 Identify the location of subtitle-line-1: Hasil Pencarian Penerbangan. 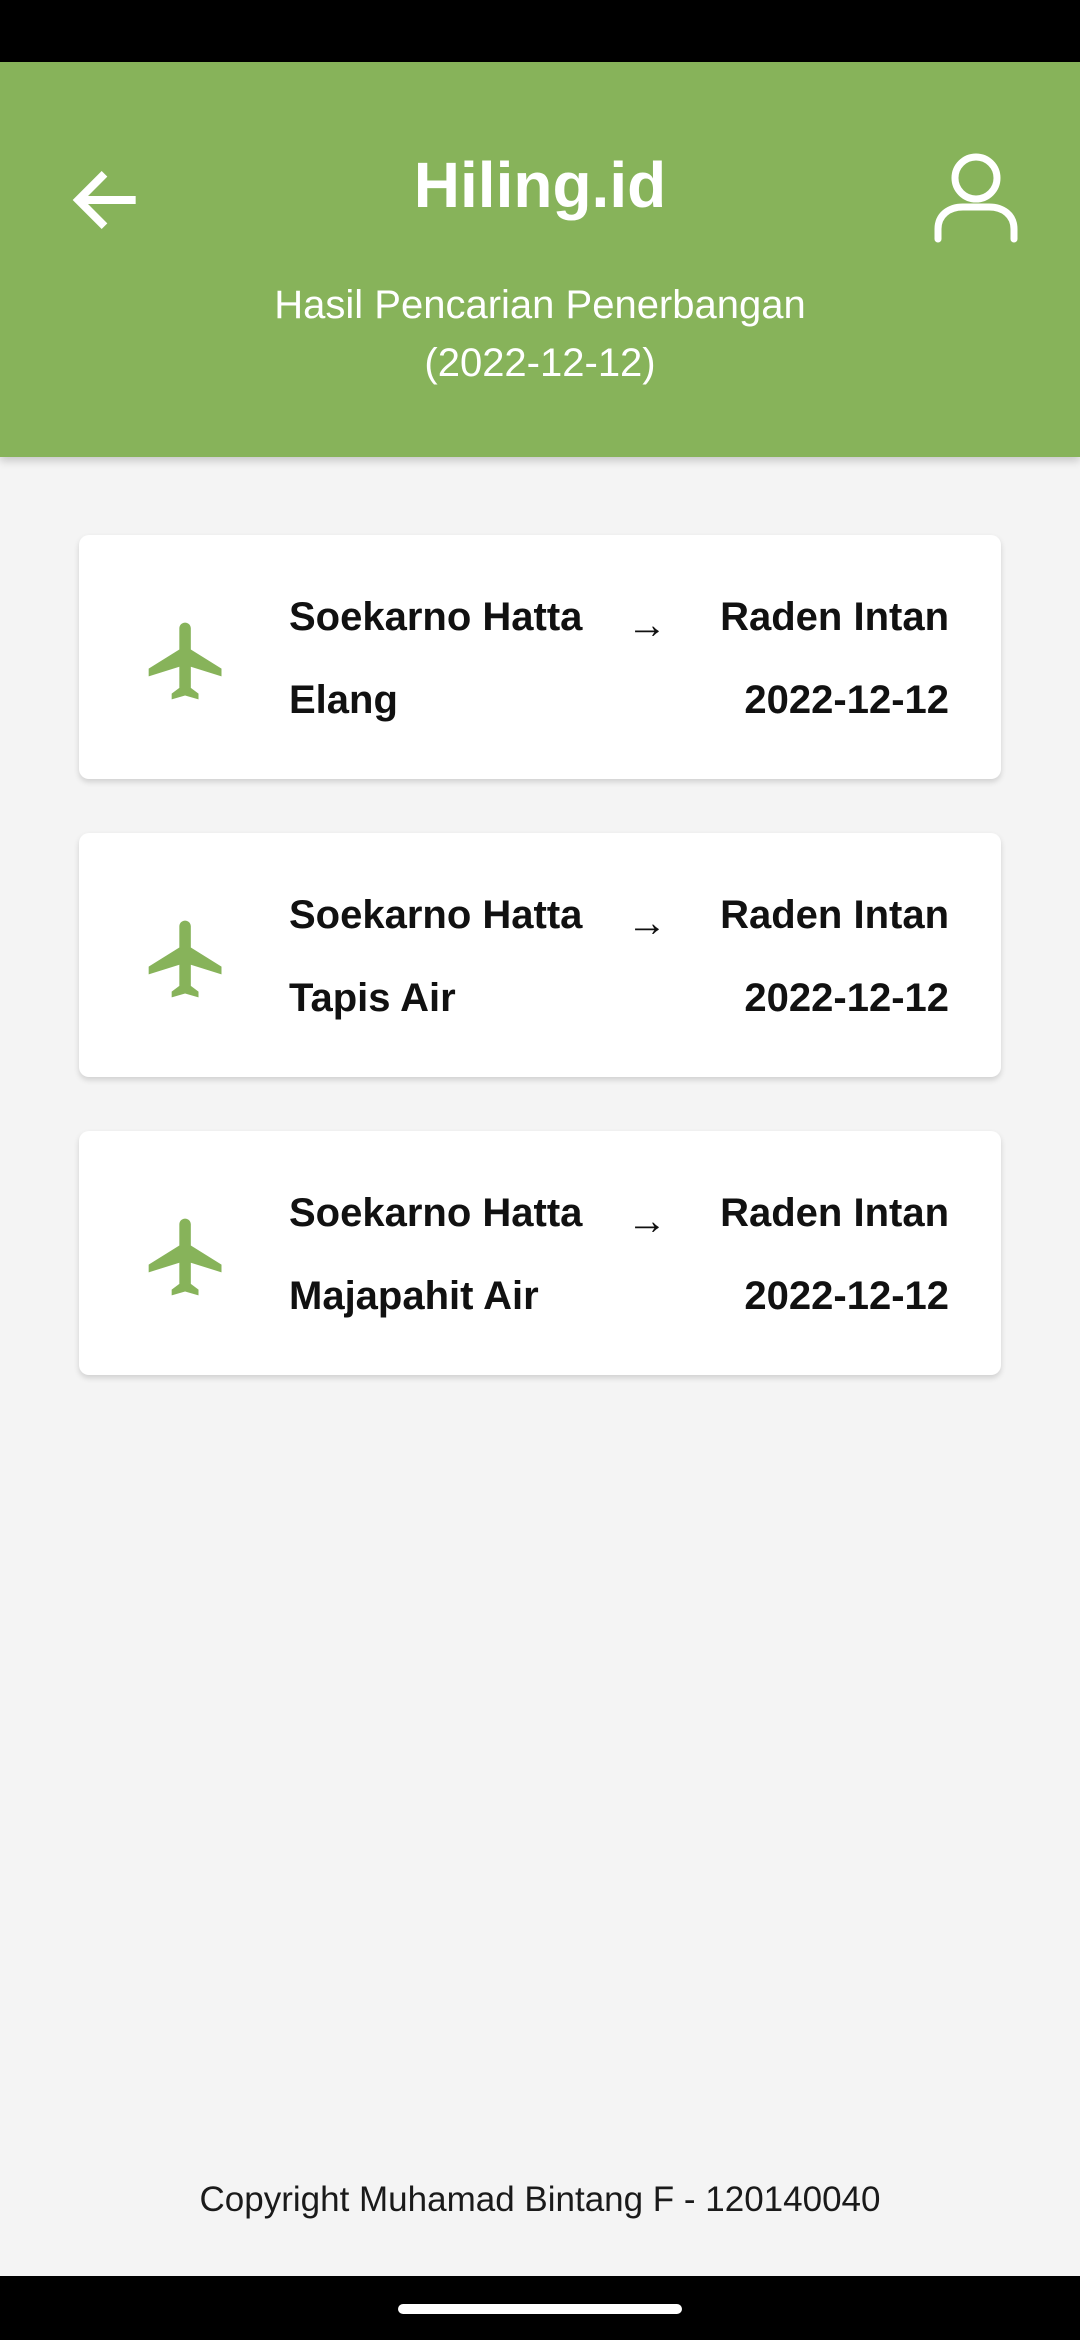
(540, 305).